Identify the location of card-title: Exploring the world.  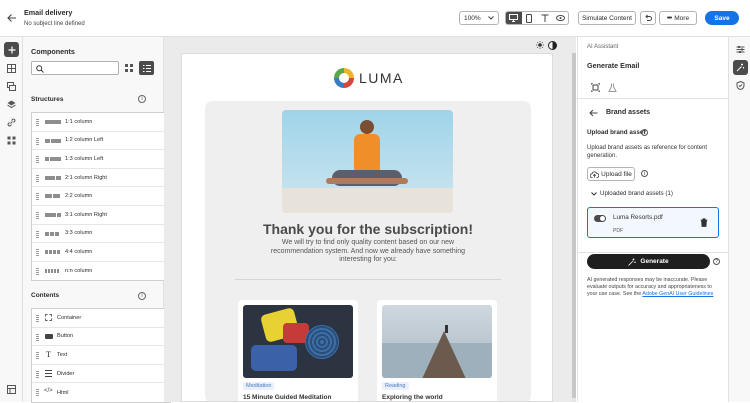
(412, 397).